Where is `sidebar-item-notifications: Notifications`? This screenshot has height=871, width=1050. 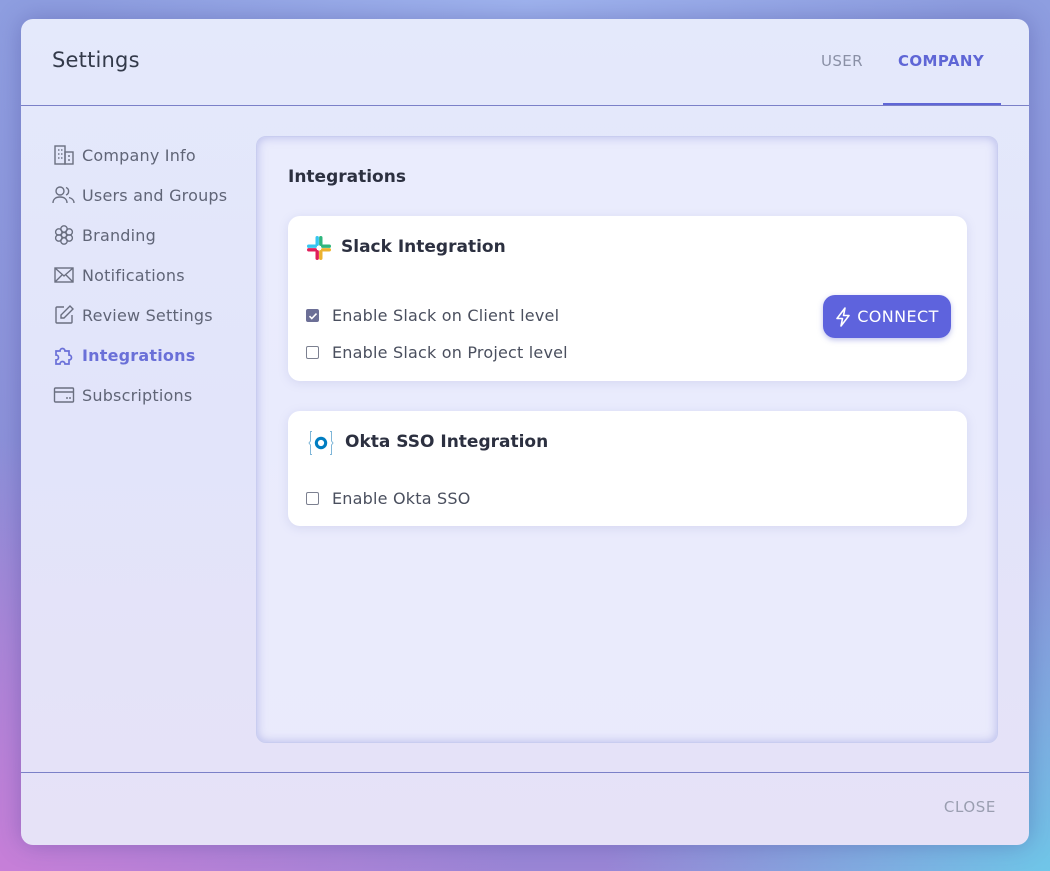 sidebar-item-notifications: Notifications is located at coordinates (152, 275).